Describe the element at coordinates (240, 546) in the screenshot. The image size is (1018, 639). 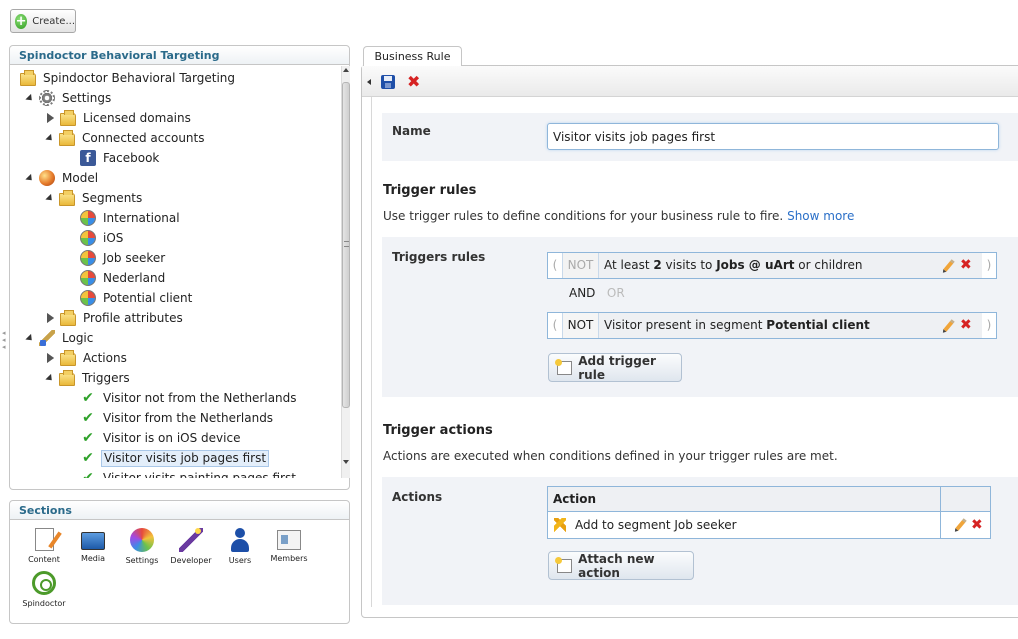
I see `section-users: Users` at that location.